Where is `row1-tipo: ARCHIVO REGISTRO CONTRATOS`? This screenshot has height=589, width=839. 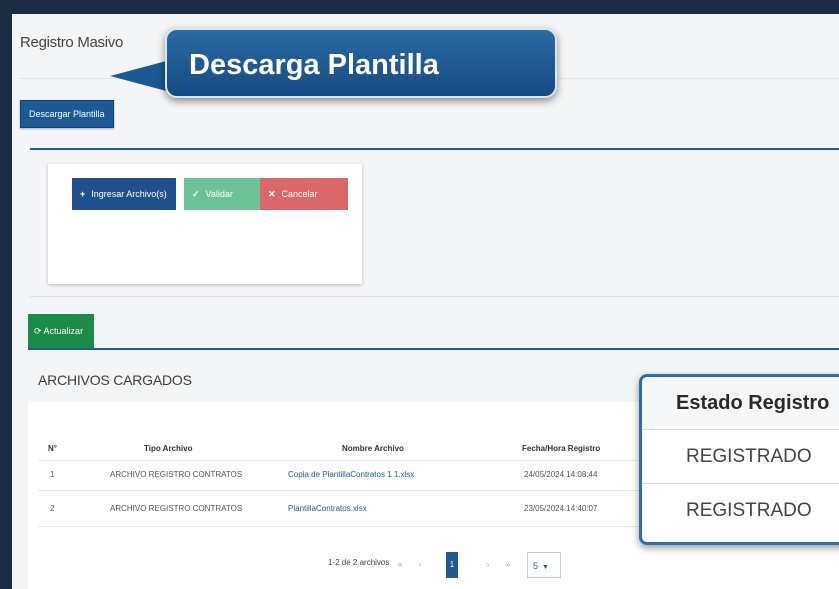
row1-tipo: ARCHIVO REGISTRO CONTRATOS is located at coordinates (176, 474).